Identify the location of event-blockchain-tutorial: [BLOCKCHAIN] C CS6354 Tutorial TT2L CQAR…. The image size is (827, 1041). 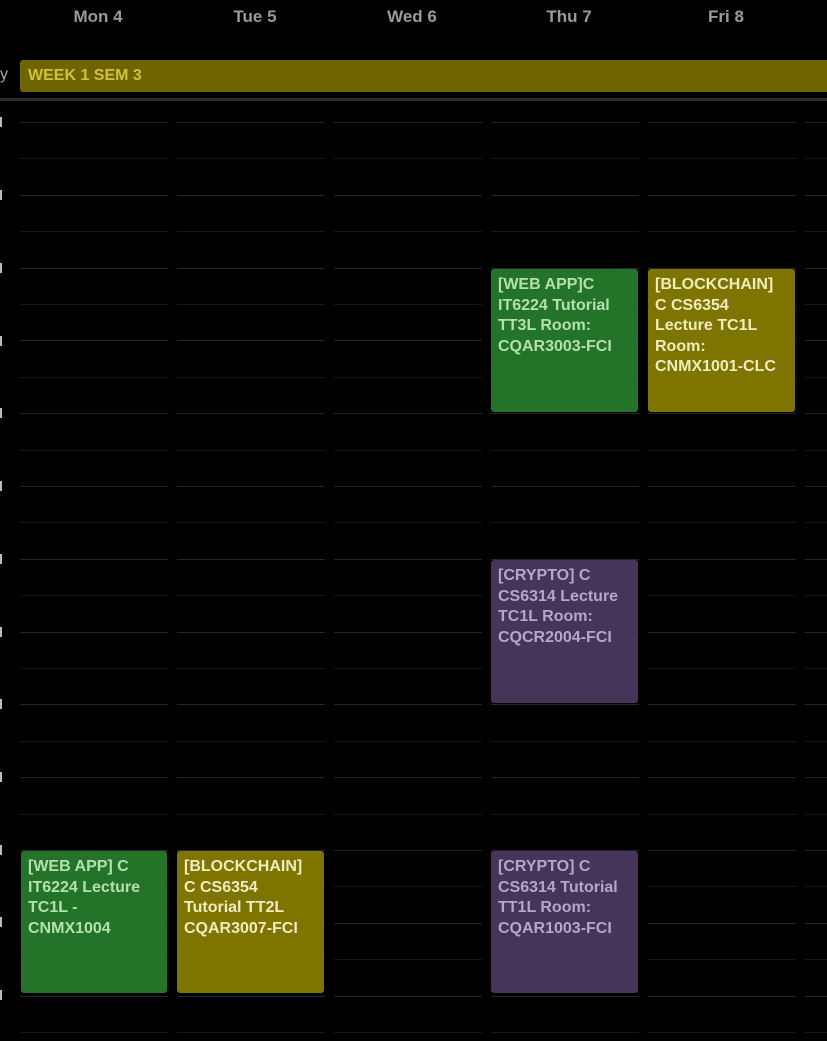
(250, 922).